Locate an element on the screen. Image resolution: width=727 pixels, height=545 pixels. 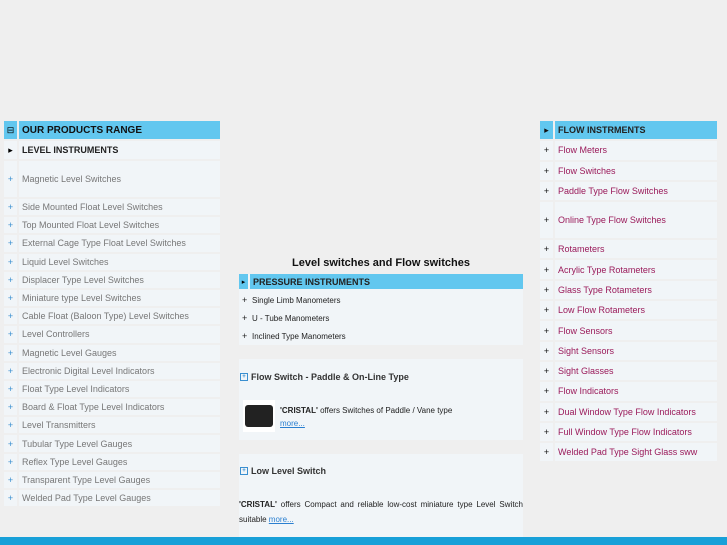
menu-item: + Level Controllers is located at coordinates (112, 334).